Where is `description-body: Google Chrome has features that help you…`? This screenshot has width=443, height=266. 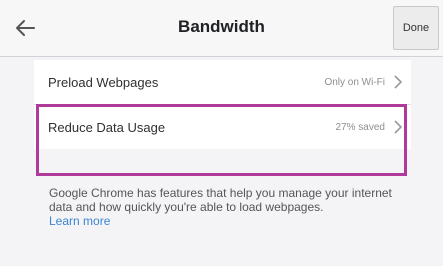
description-body: Google Chrome has features that help you… is located at coordinates (220, 200).